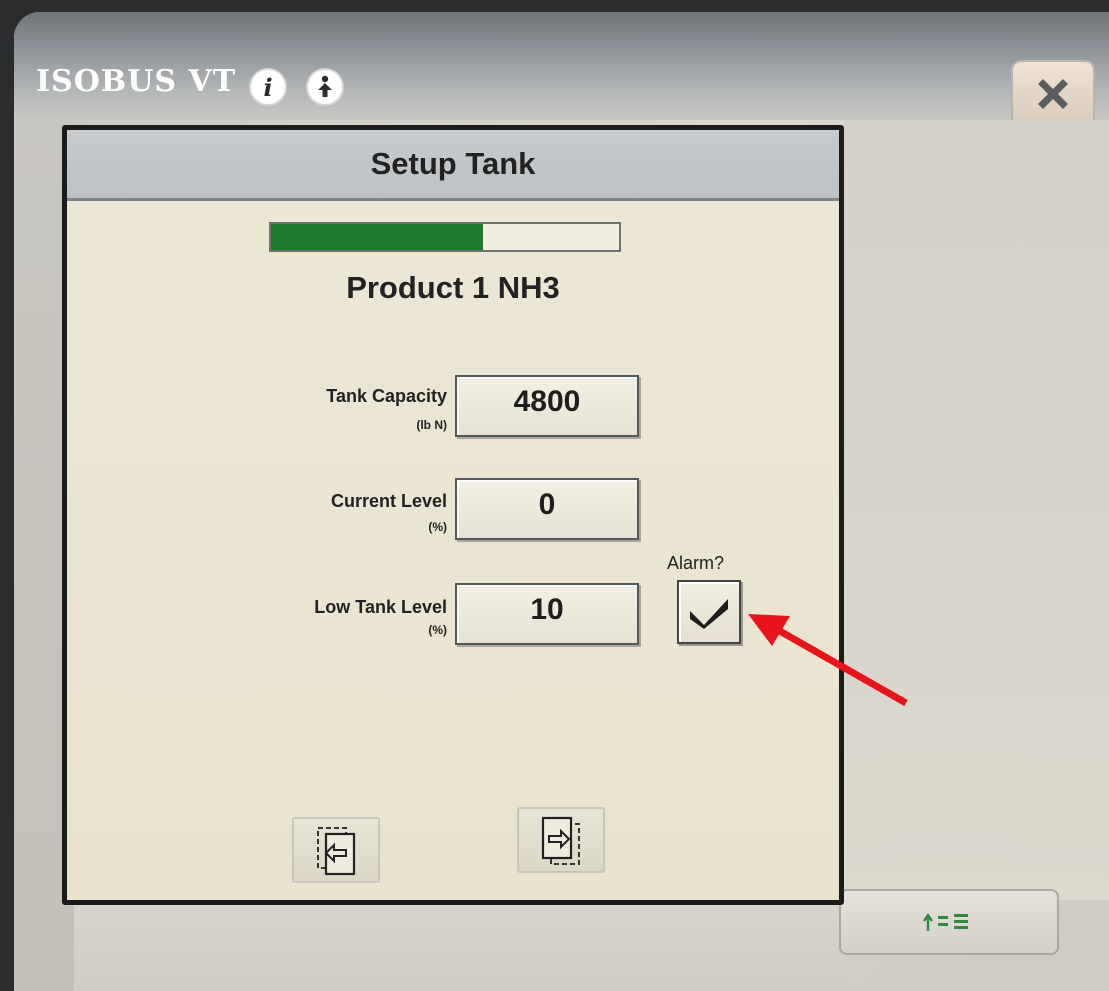  I want to click on low-tank-level-label: Low Tank Level, so click(380, 607).